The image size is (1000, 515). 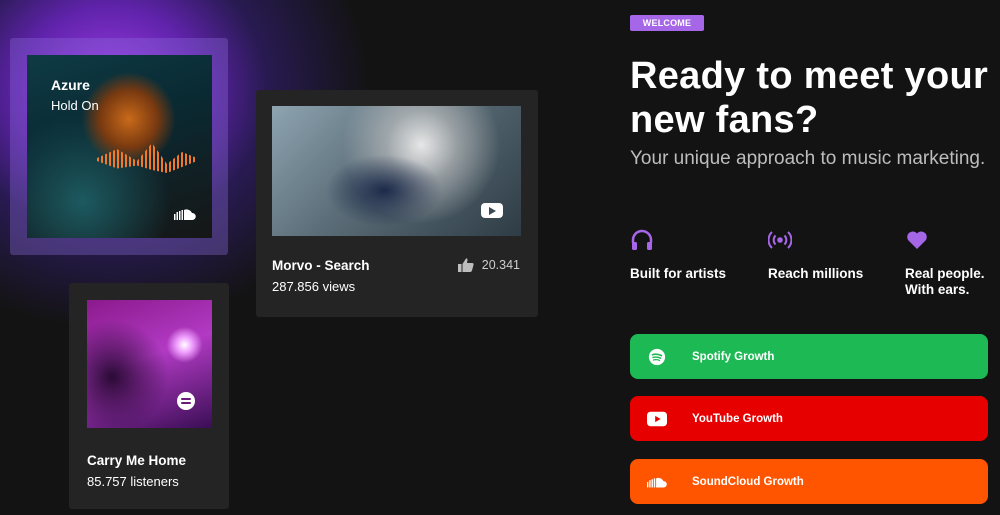 I want to click on like-count: 20.341, so click(x=488, y=265).